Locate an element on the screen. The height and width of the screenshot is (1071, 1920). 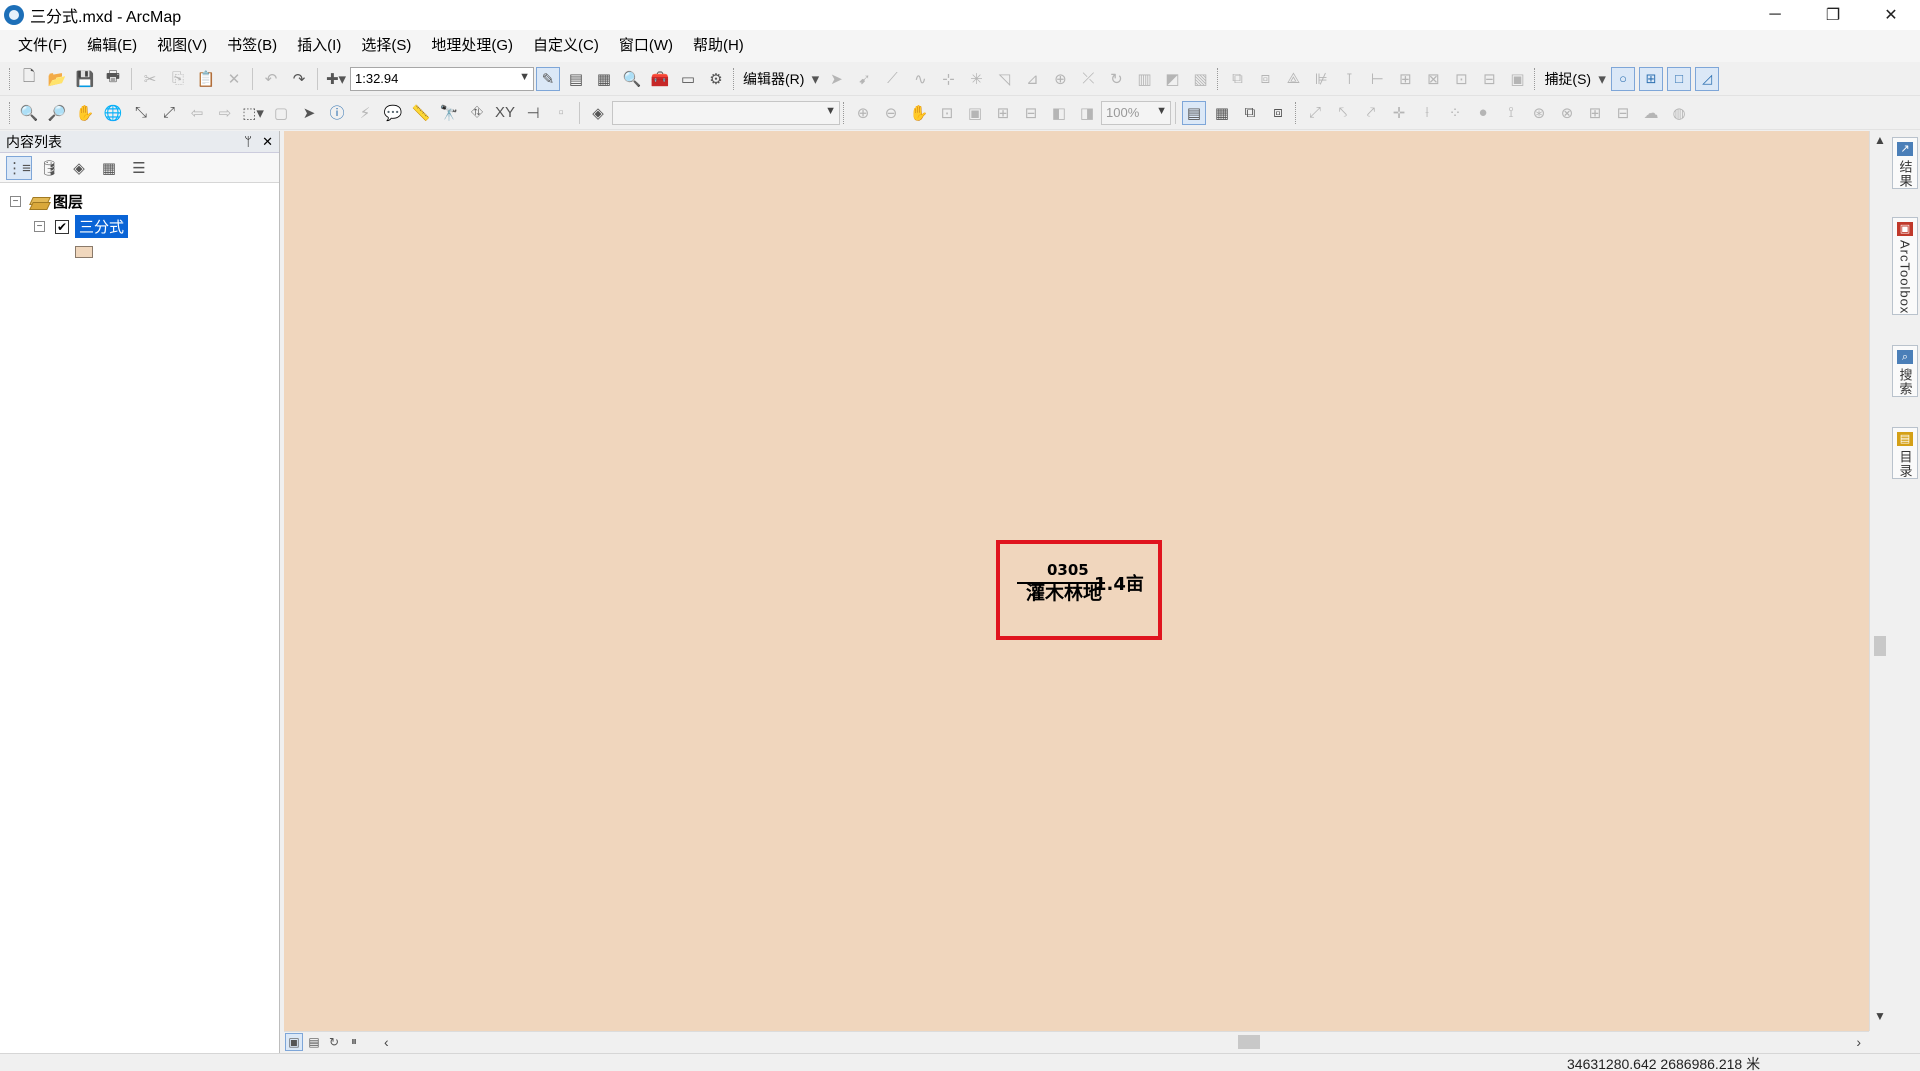
catalog-tab: ▤ 目录 is located at coordinates (1905, 453).